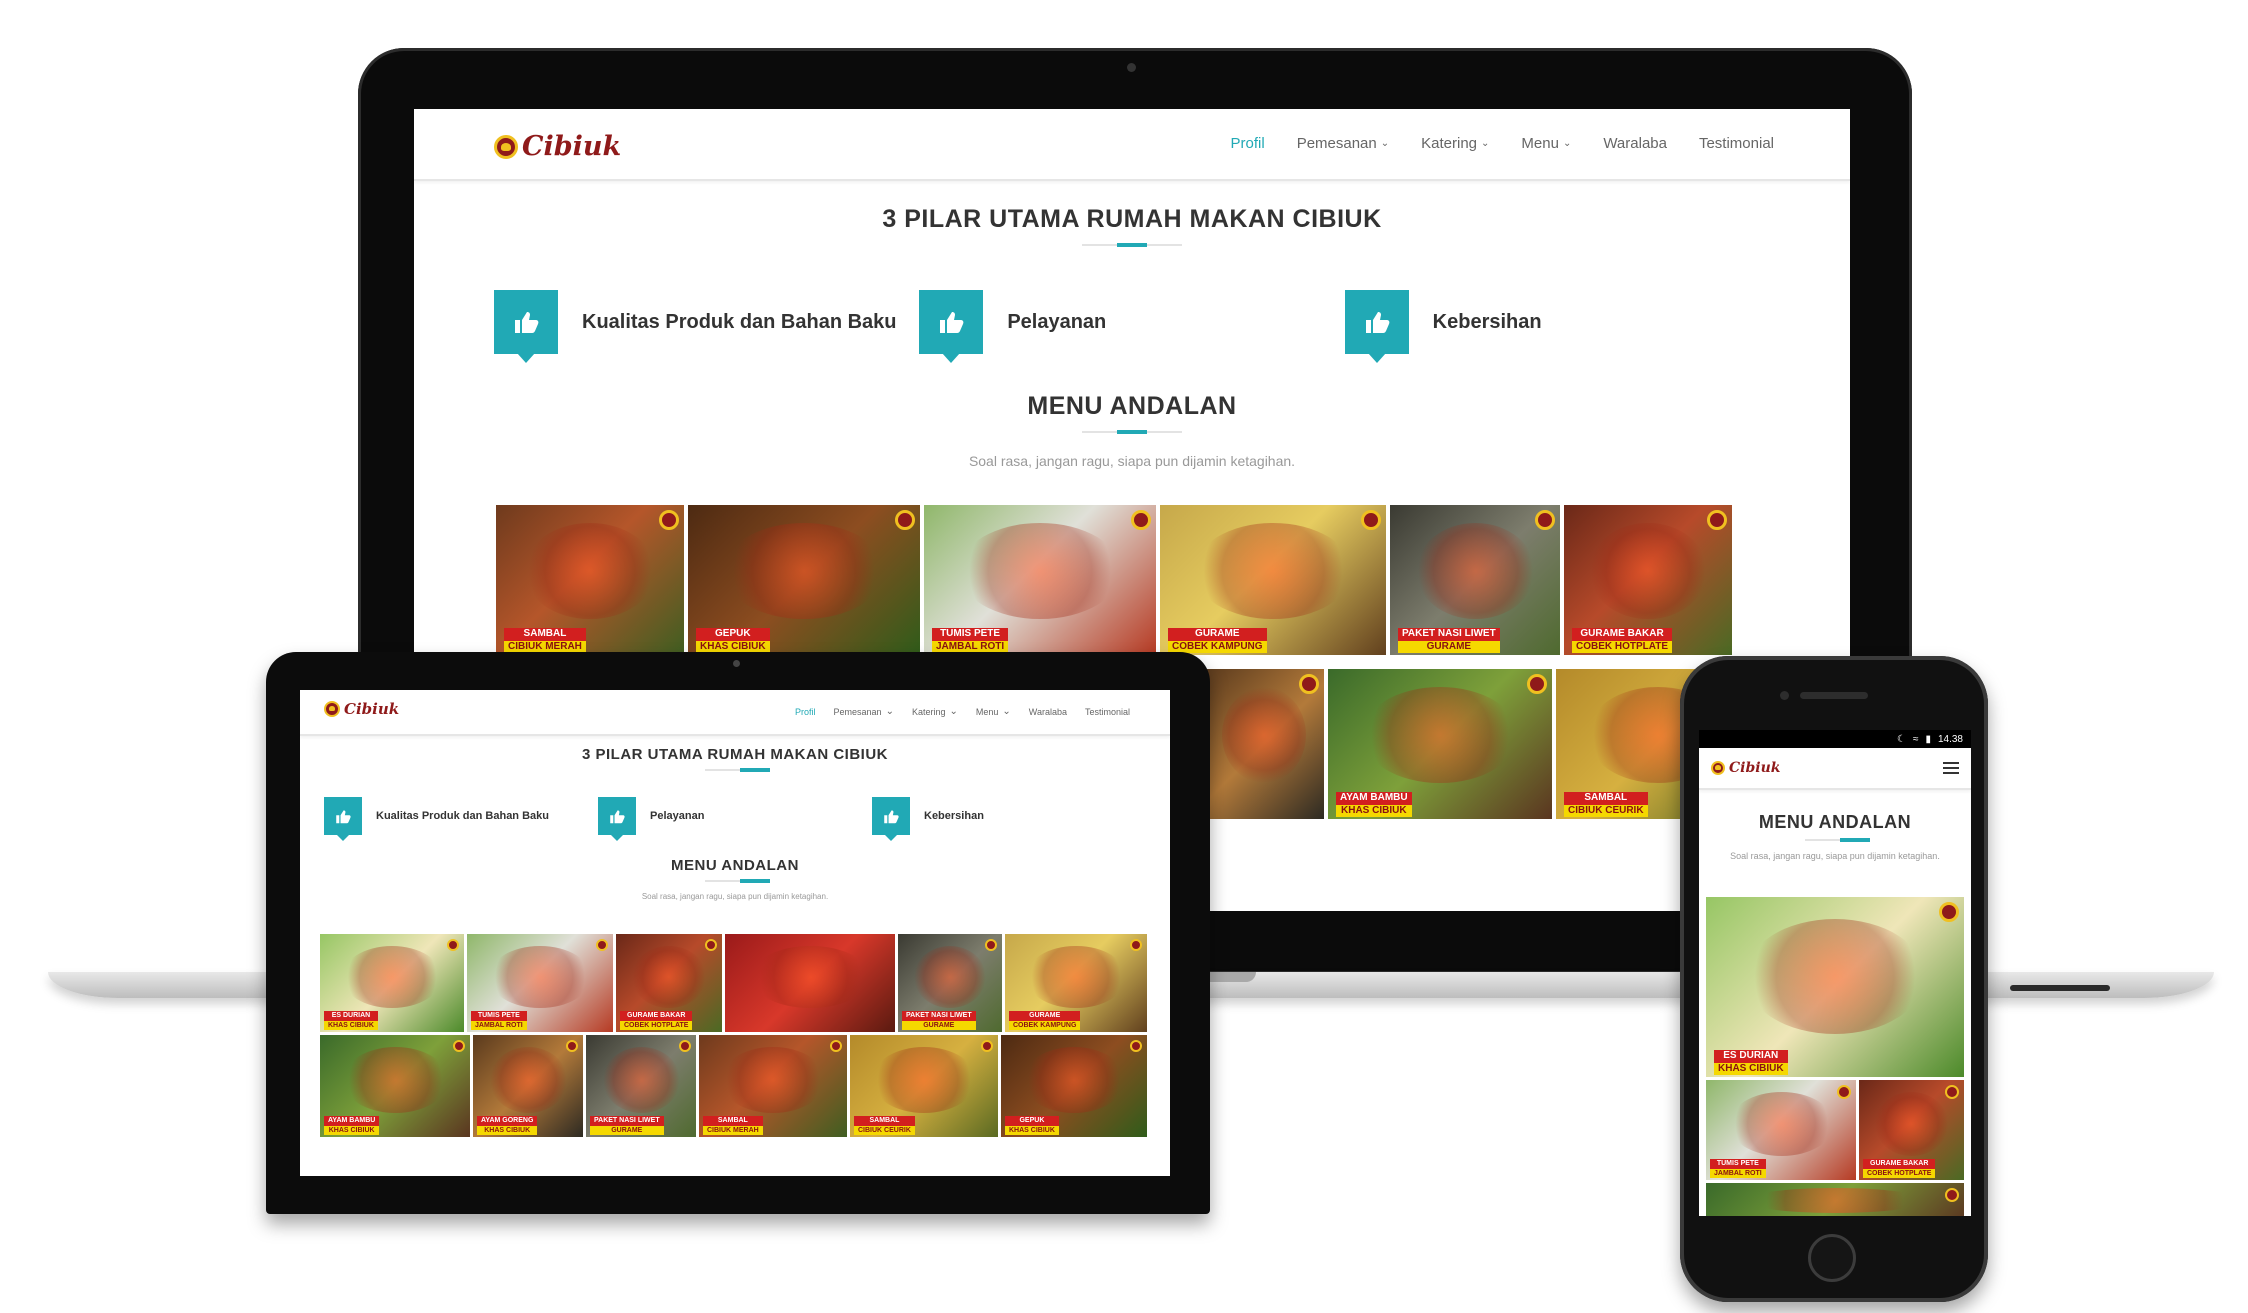  I want to click on nav-label: Waralaba, so click(1047, 711).